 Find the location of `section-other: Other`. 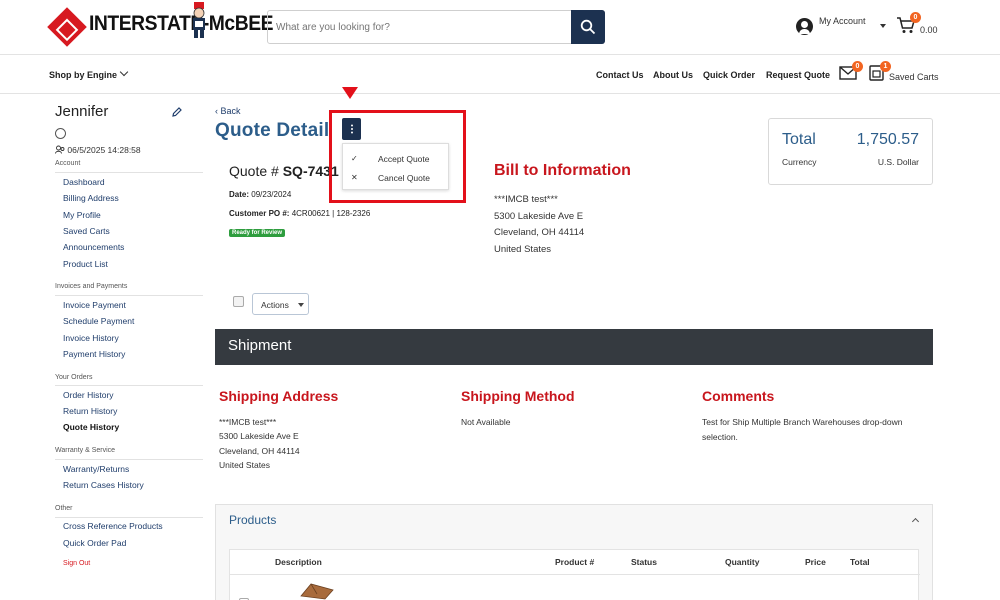

section-other: Other is located at coordinates (64, 508).